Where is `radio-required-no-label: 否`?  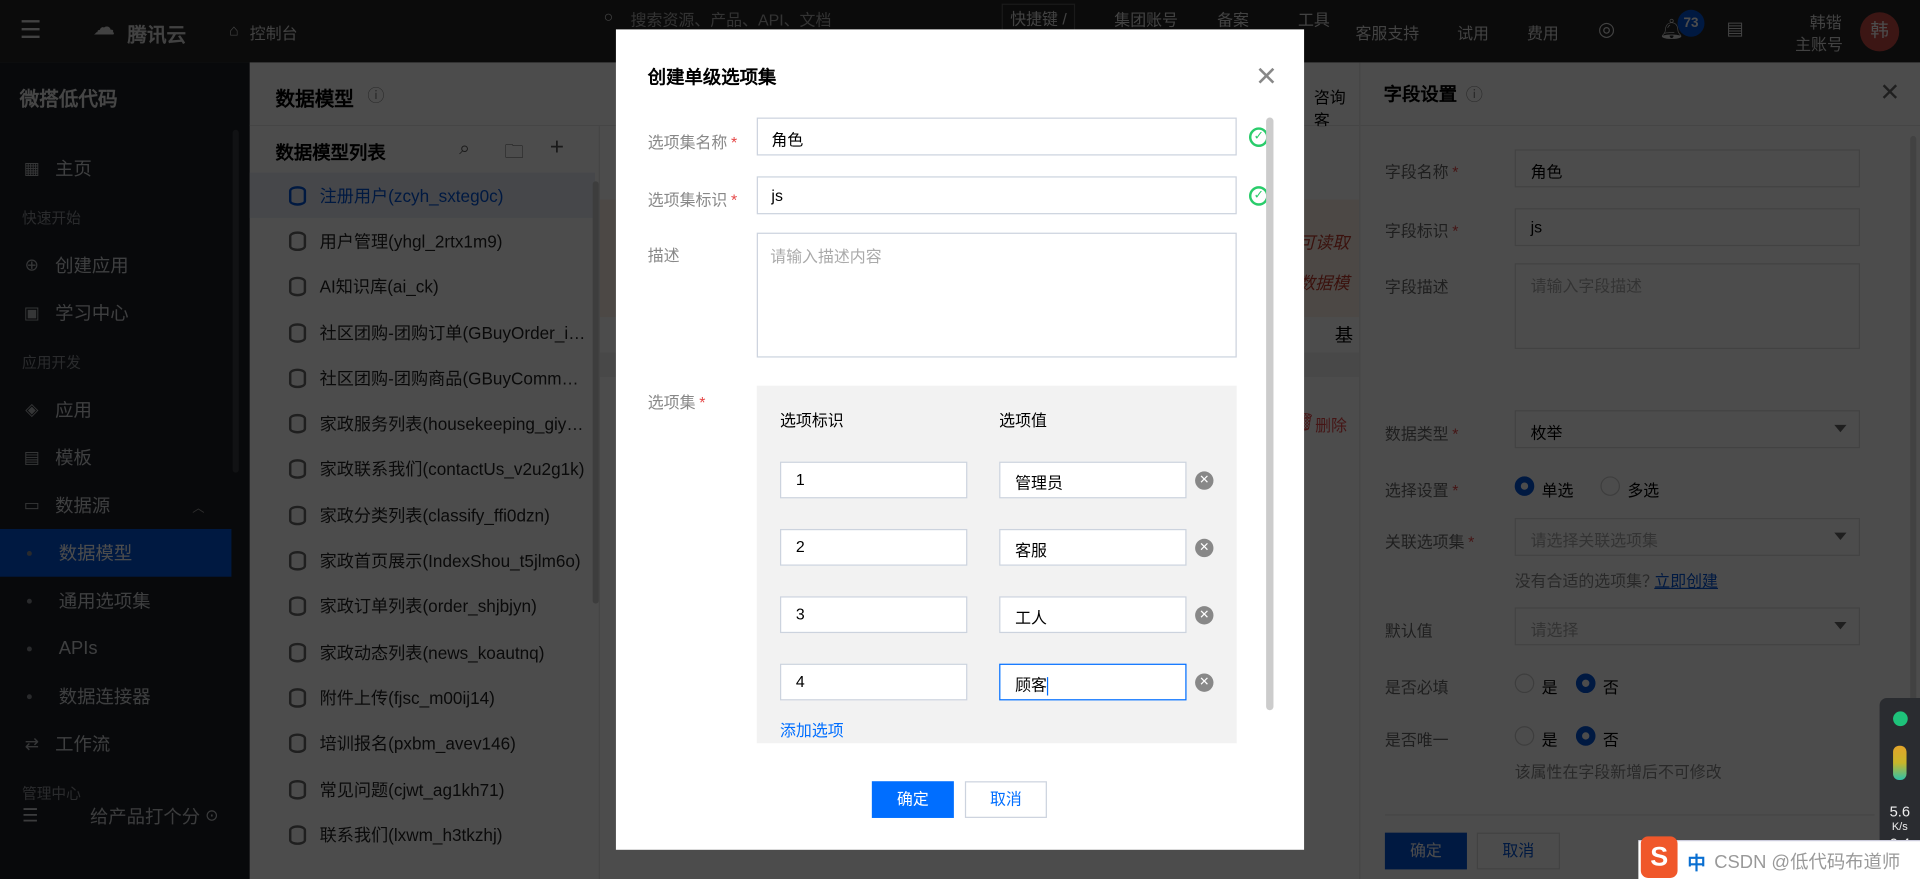
radio-required-no-label: 否 is located at coordinates (1611, 686).